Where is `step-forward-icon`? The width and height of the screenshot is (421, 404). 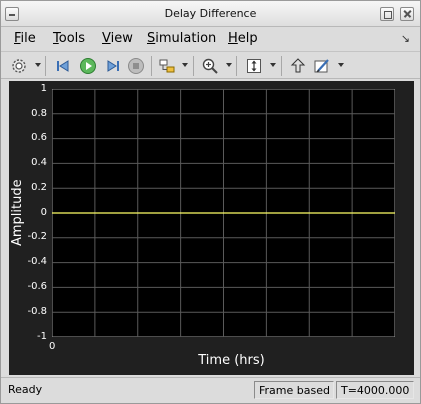
step-forward-icon is located at coordinates (113, 66).